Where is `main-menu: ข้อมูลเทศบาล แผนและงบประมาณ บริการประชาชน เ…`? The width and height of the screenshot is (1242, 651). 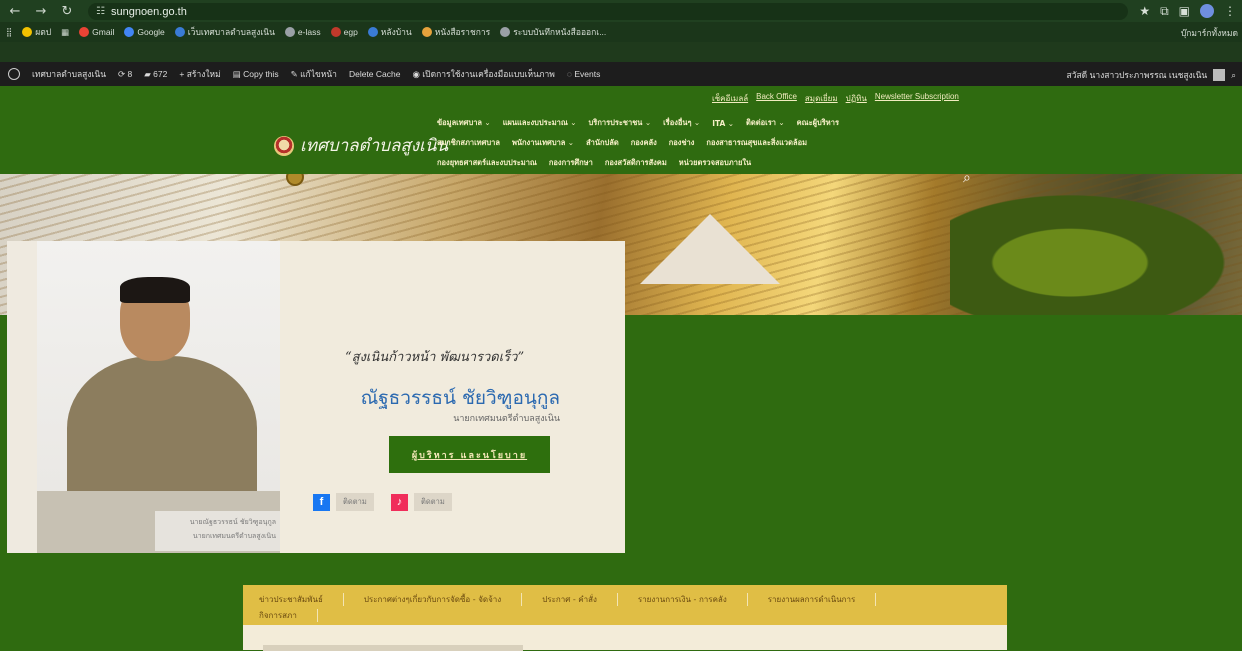 main-menu: ข้อมูลเทศบาล แผนและงบประมาณ บริการประชาชน เ… is located at coordinates (702, 143).